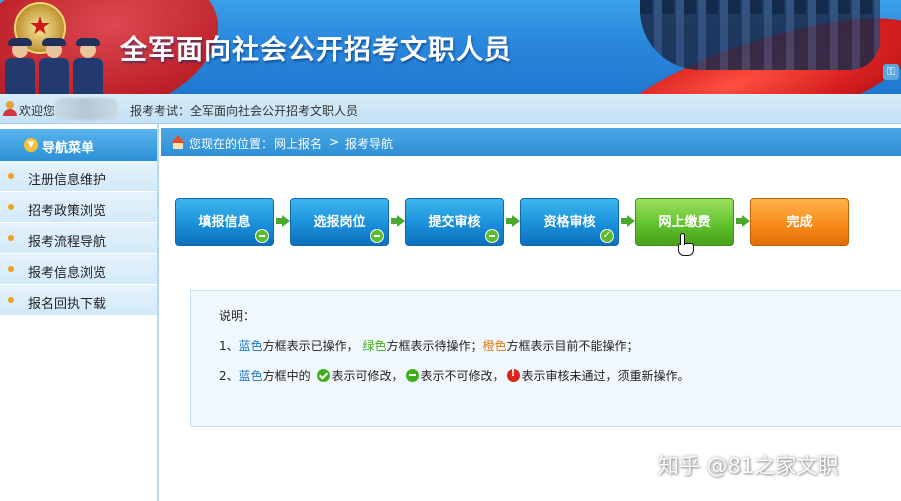 The width and height of the screenshot is (901, 501). What do you see at coordinates (286, 376) in the screenshot?
I see `instruction-text: 方框中的` at bounding box center [286, 376].